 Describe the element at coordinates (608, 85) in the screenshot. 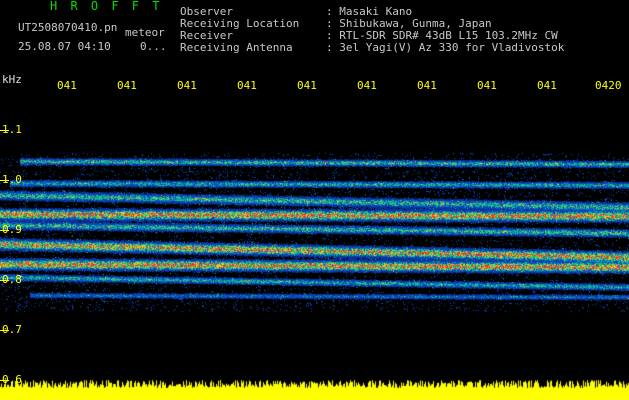

I see `time-tick: 0420` at that location.